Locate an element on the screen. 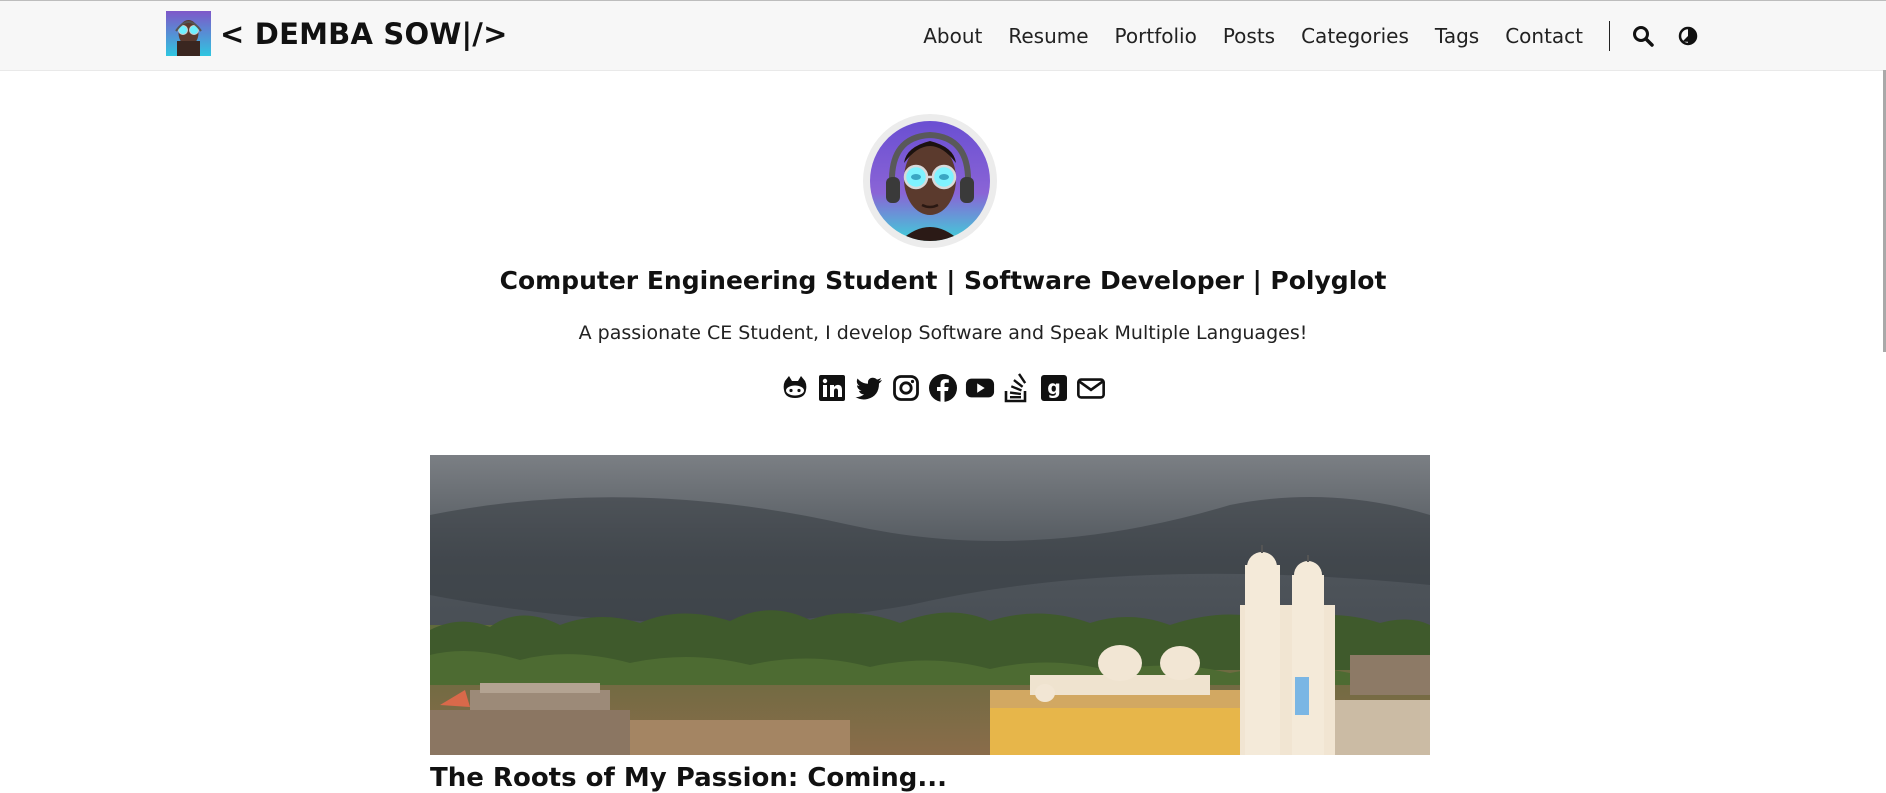 The image size is (1886, 793). nav-divider is located at coordinates (1609, 36).